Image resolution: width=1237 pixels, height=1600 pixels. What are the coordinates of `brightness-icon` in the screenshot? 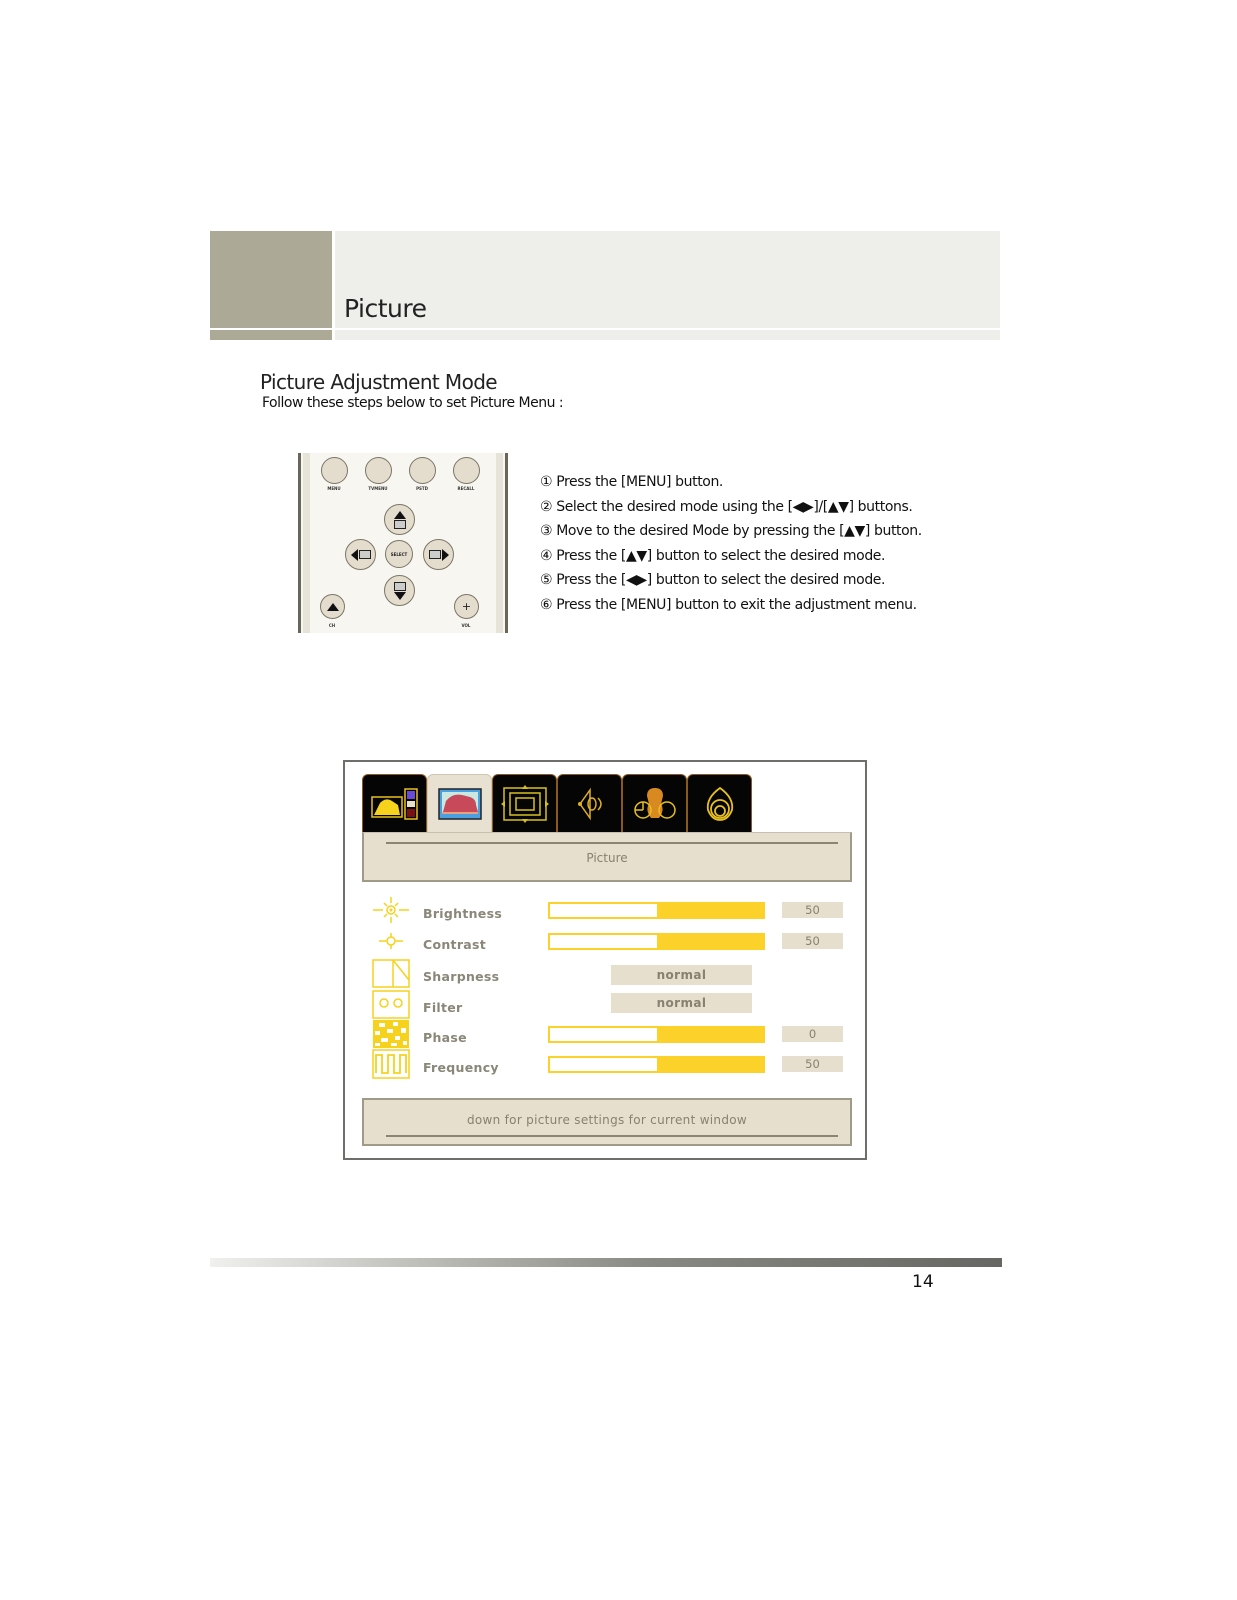 It's located at (391, 910).